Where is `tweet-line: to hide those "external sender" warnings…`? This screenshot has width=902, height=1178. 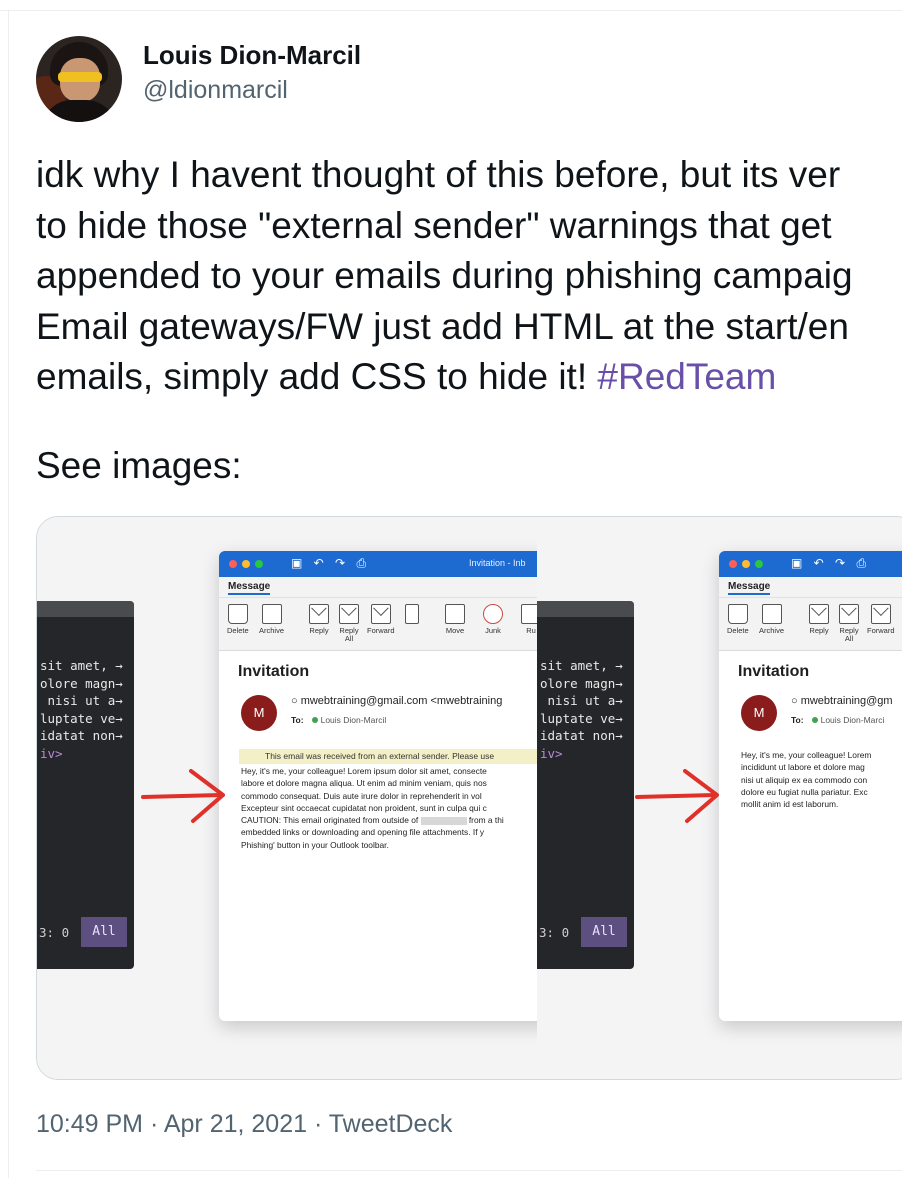
tweet-line: to hide those "external sender" warnings… is located at coordinates (434, 225).